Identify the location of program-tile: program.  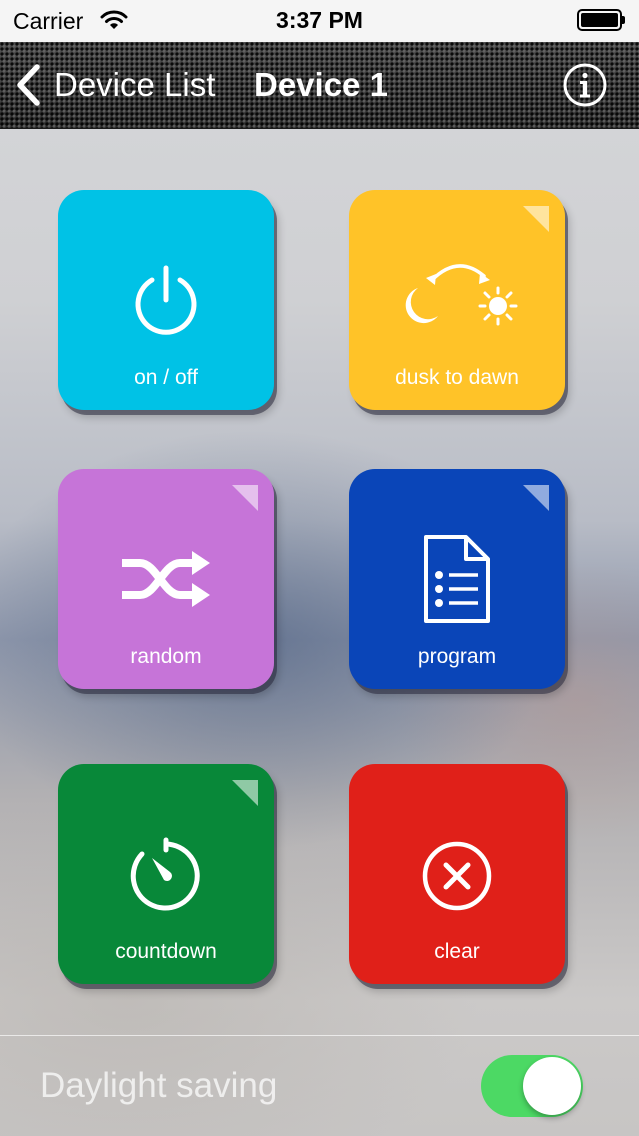
(457, 579).